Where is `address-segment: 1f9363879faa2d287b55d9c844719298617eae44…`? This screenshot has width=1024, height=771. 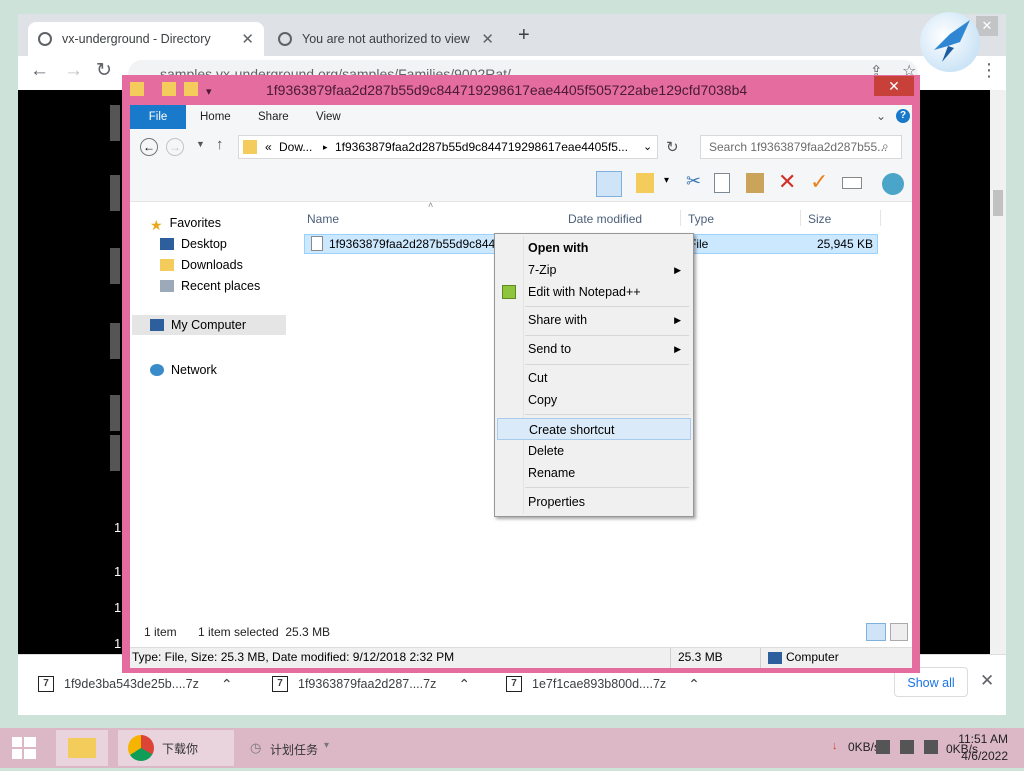 address-segment: 1f9363879faa2d287b55d9c844719298617eae44… is located at coordinates (481, 147).